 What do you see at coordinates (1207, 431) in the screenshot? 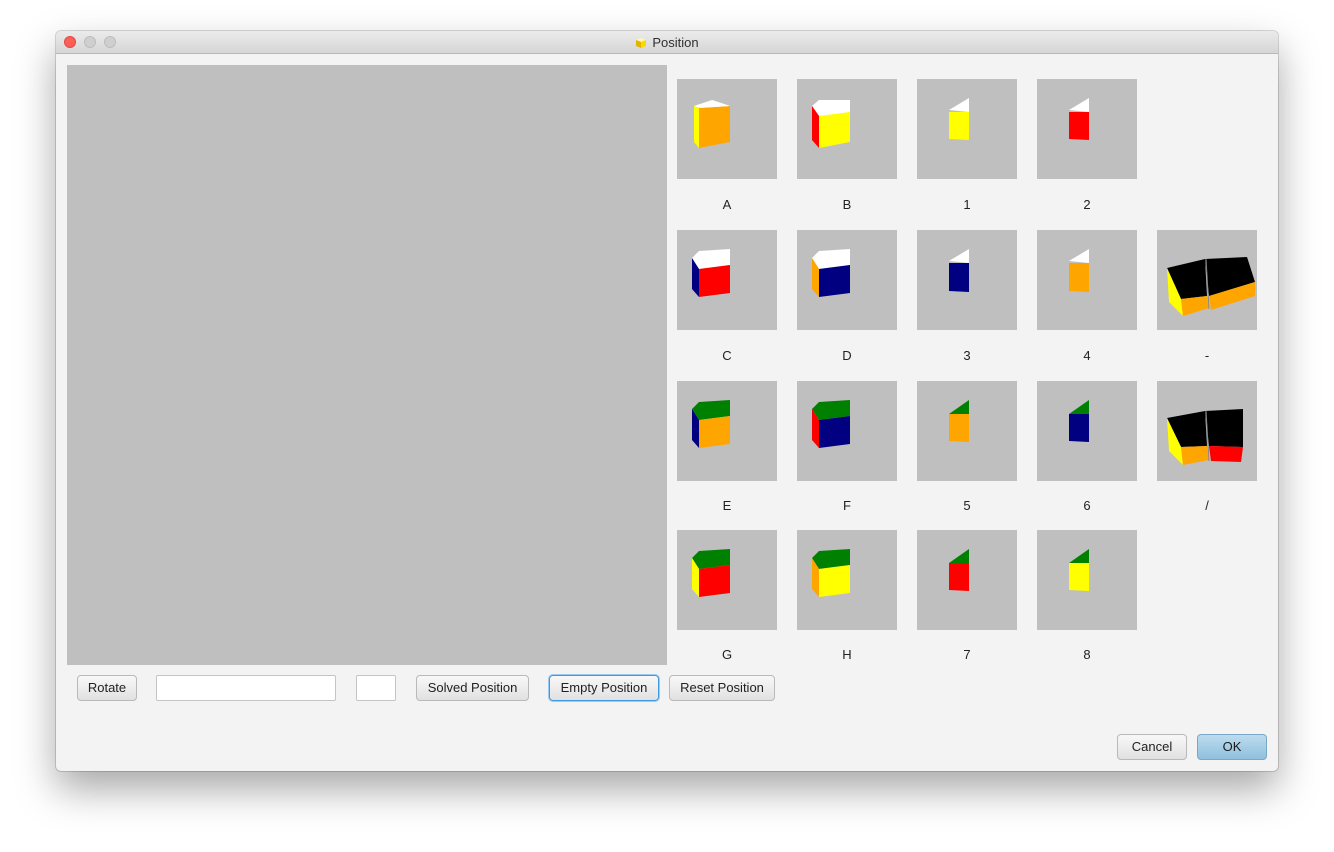
I see `tile-slice-slash` at bounding box center [1207, 431].